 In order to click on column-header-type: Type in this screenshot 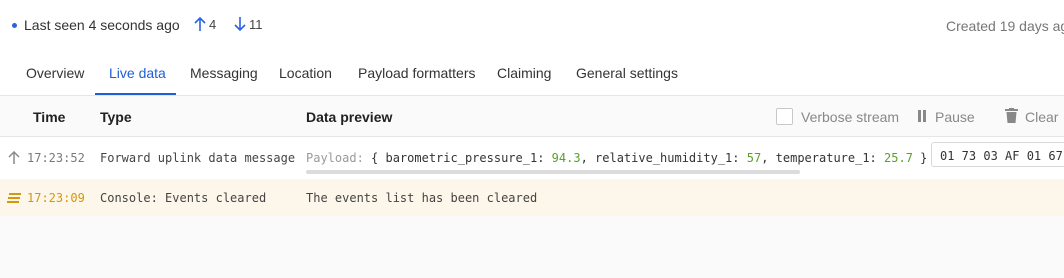, I will do `click(116, 117)`.